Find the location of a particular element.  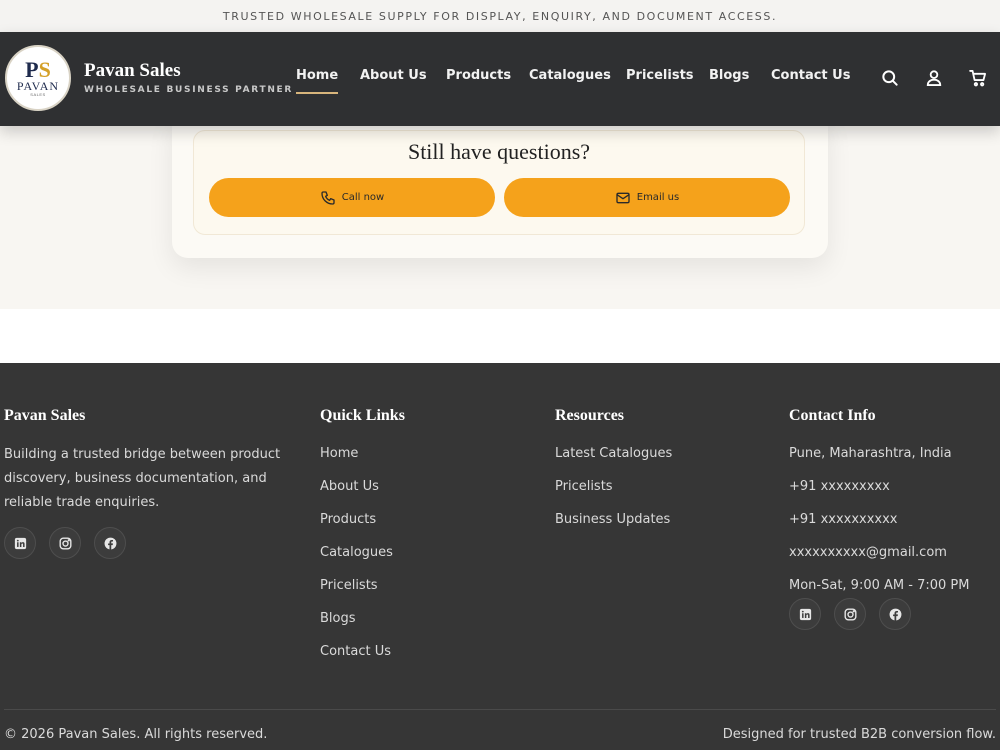

cart-icon is located at coordinates (978, 78).